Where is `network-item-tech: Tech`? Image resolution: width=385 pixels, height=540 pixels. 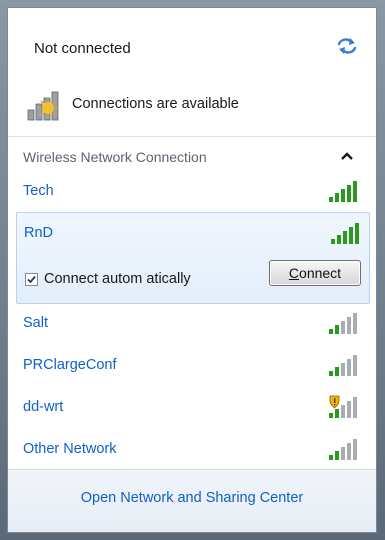 network-item-tech: Tech is located at coordinates (192, 192).